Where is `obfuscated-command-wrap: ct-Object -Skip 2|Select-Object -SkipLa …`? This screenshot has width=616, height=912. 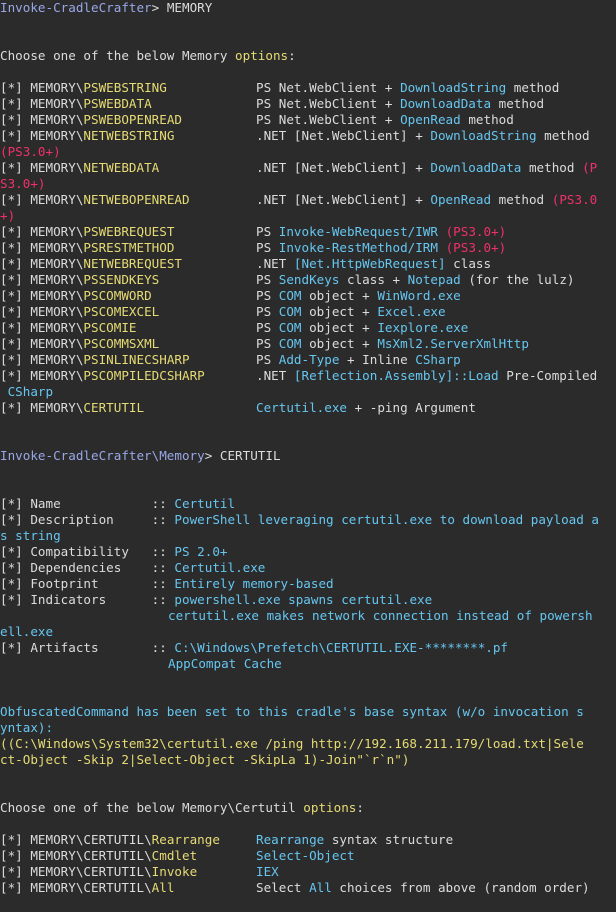 obfuscated-command-wrap: ct-Object -Skip 2|Select-Object -SkipLa … is located at coordinates (204, 760).